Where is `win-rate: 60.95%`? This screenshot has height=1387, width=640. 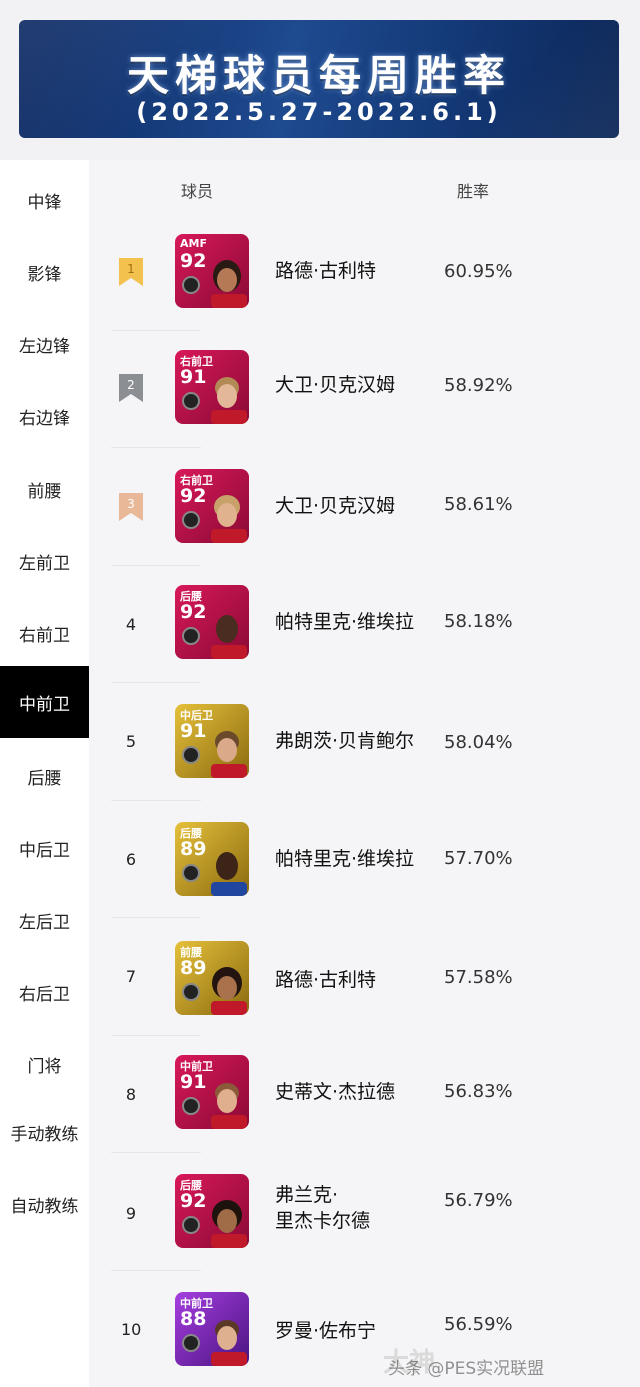
win-rate: 60.95% is located at coordinates (478, 271).